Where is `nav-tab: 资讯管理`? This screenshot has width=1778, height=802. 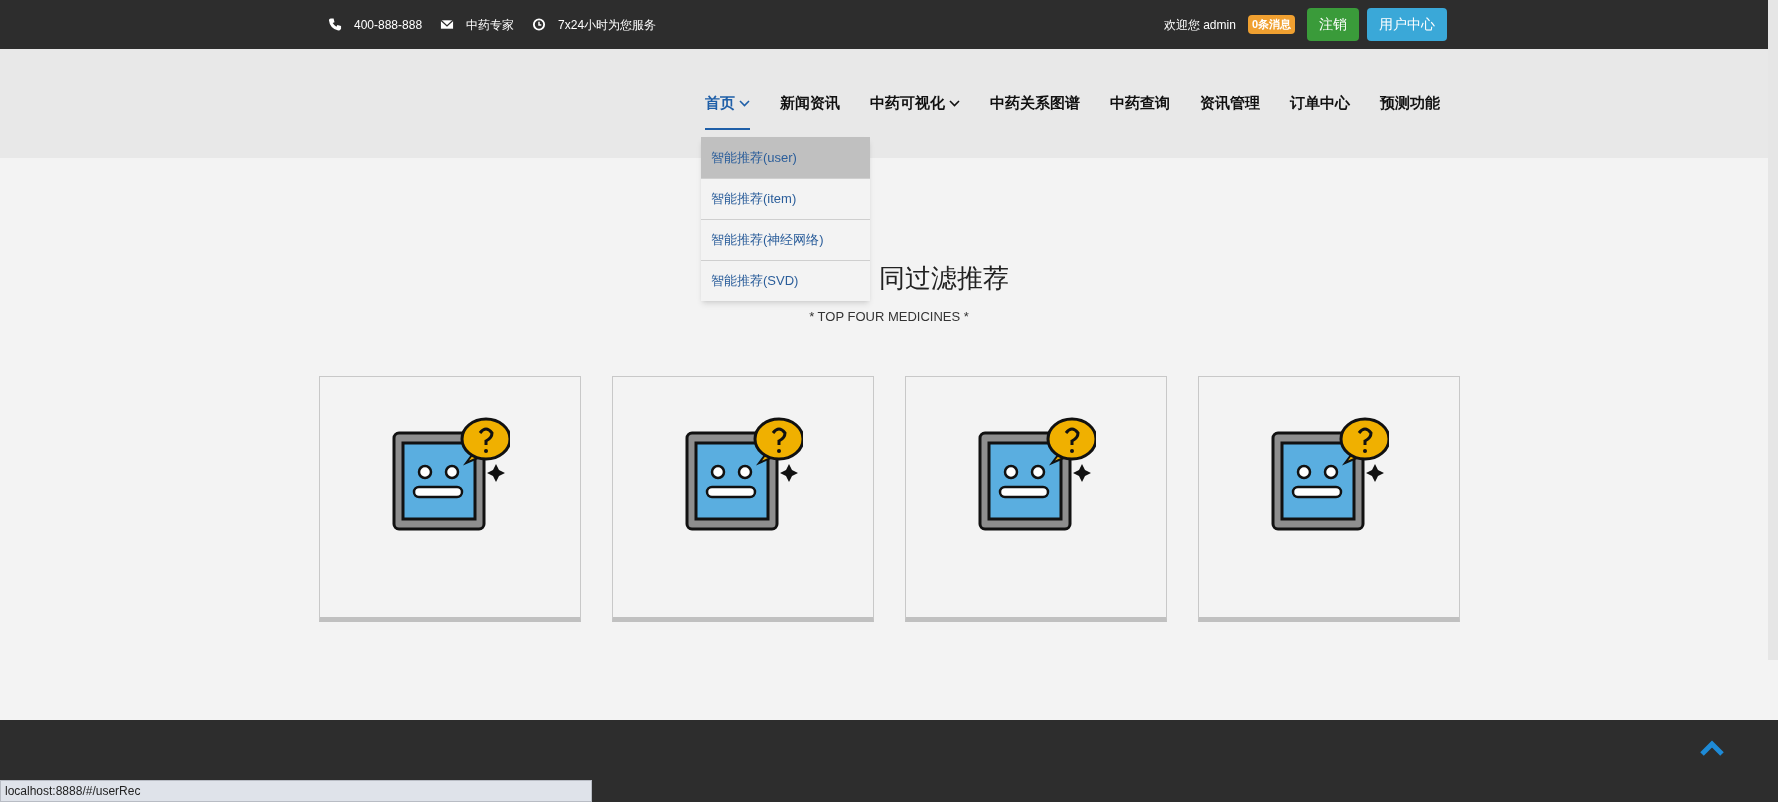
nav-tab: 资讯管理 is located at coordinates (1230, 104).